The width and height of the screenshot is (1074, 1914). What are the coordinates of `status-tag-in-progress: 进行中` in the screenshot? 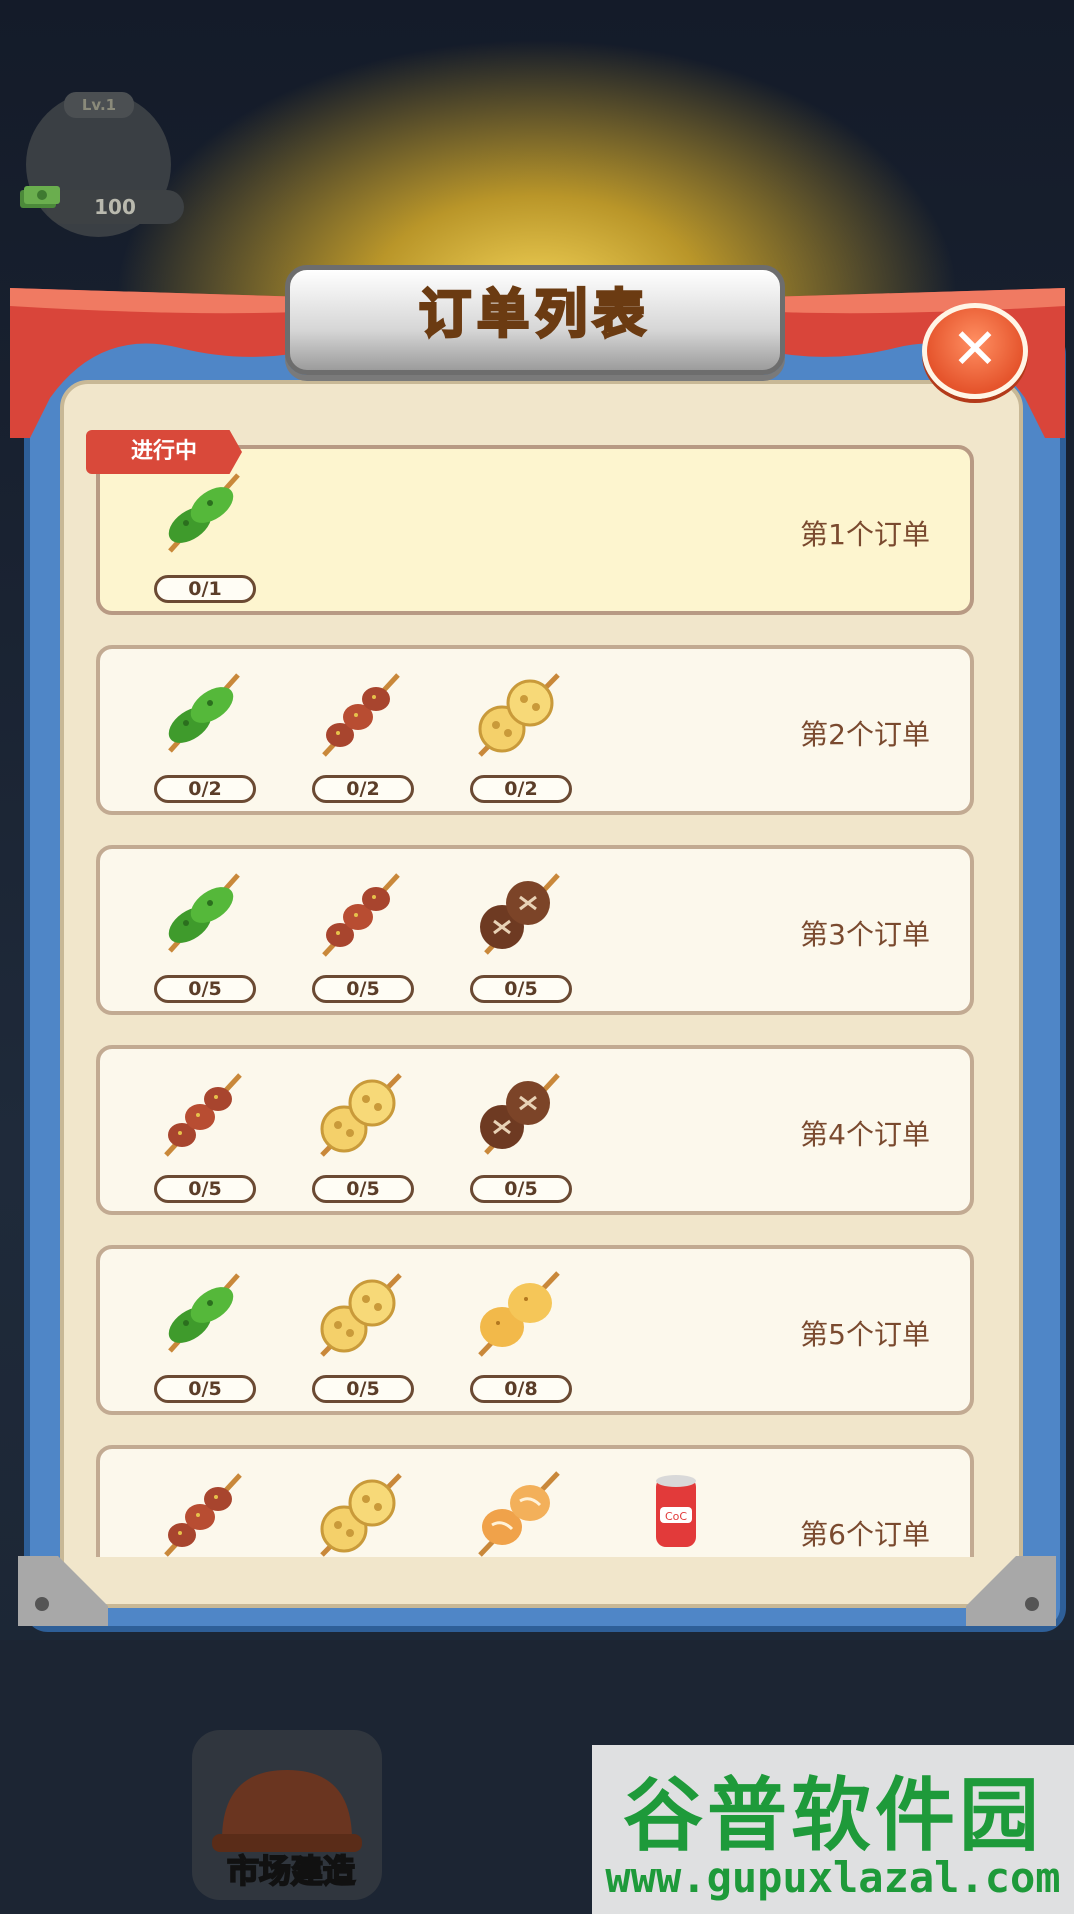 It's located at (164, 452).